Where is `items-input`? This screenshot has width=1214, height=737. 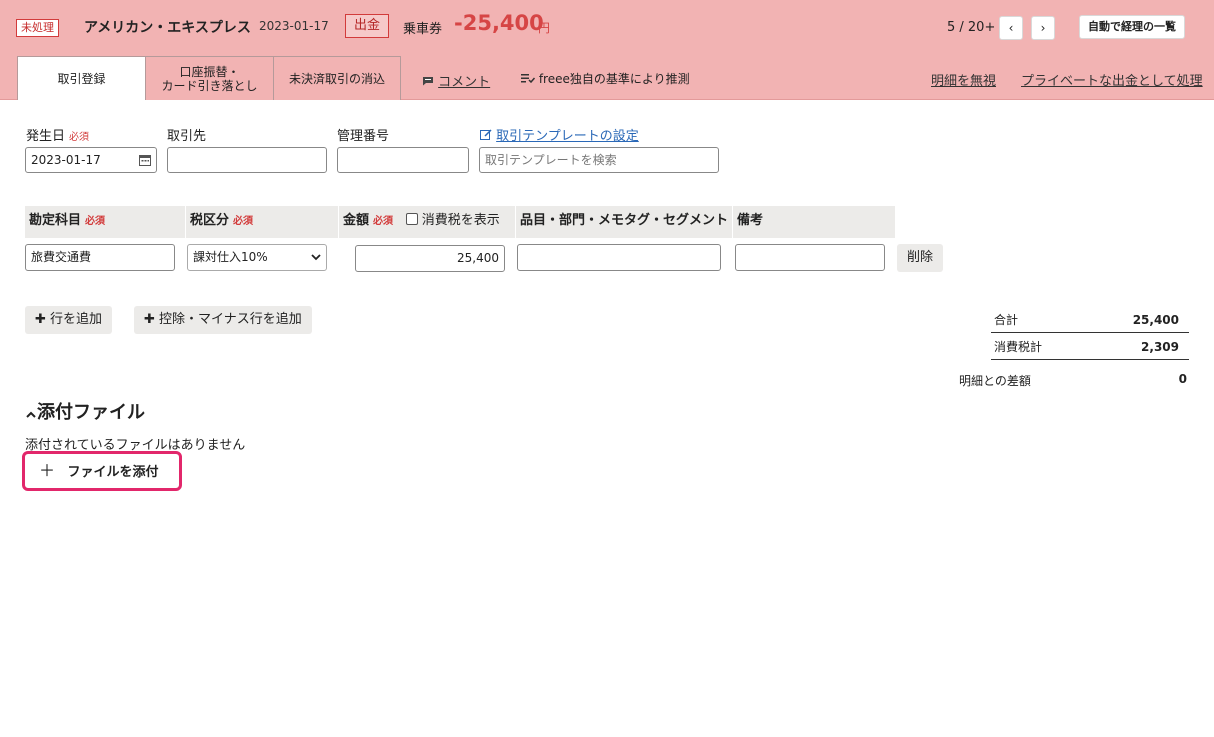 items-input is located at coordinates (619, 257).